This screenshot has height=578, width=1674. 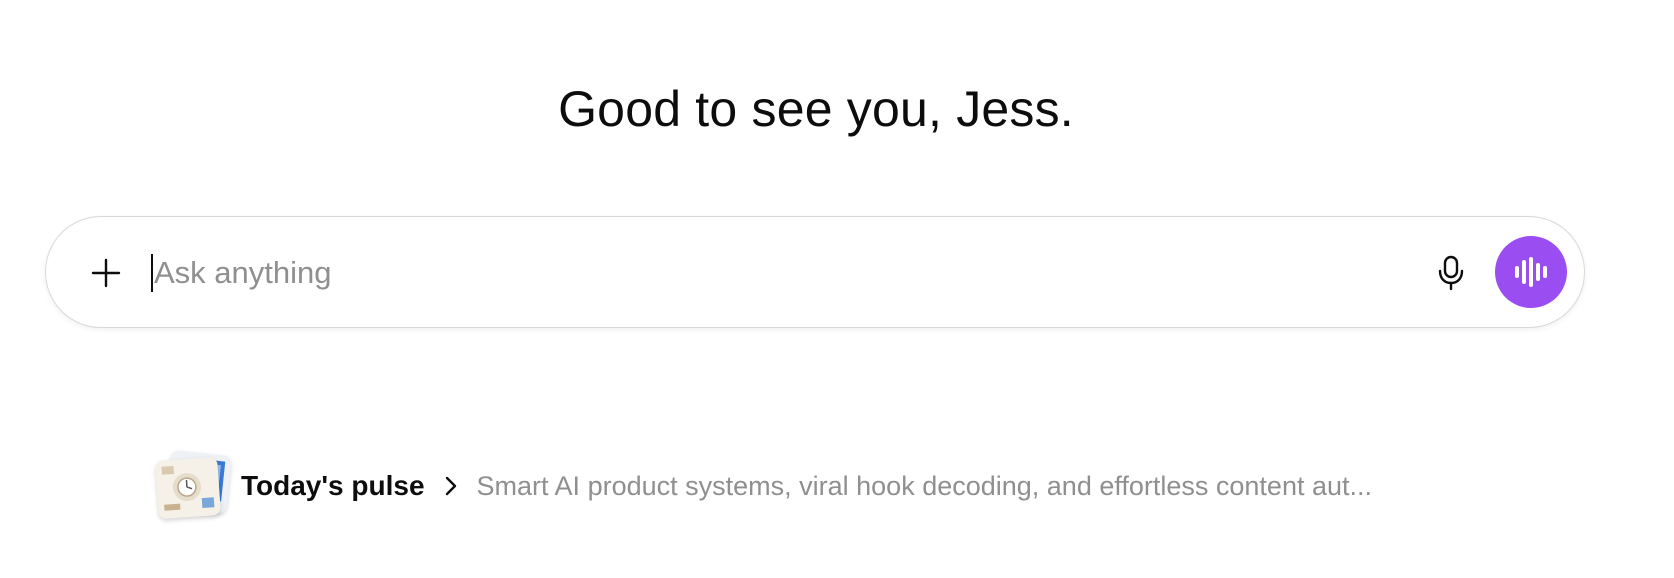 What do you see at coordinates (333, 485) in the screenshot?
I see `pulse-title: Today's pulse` at bounding box center [333, 485].